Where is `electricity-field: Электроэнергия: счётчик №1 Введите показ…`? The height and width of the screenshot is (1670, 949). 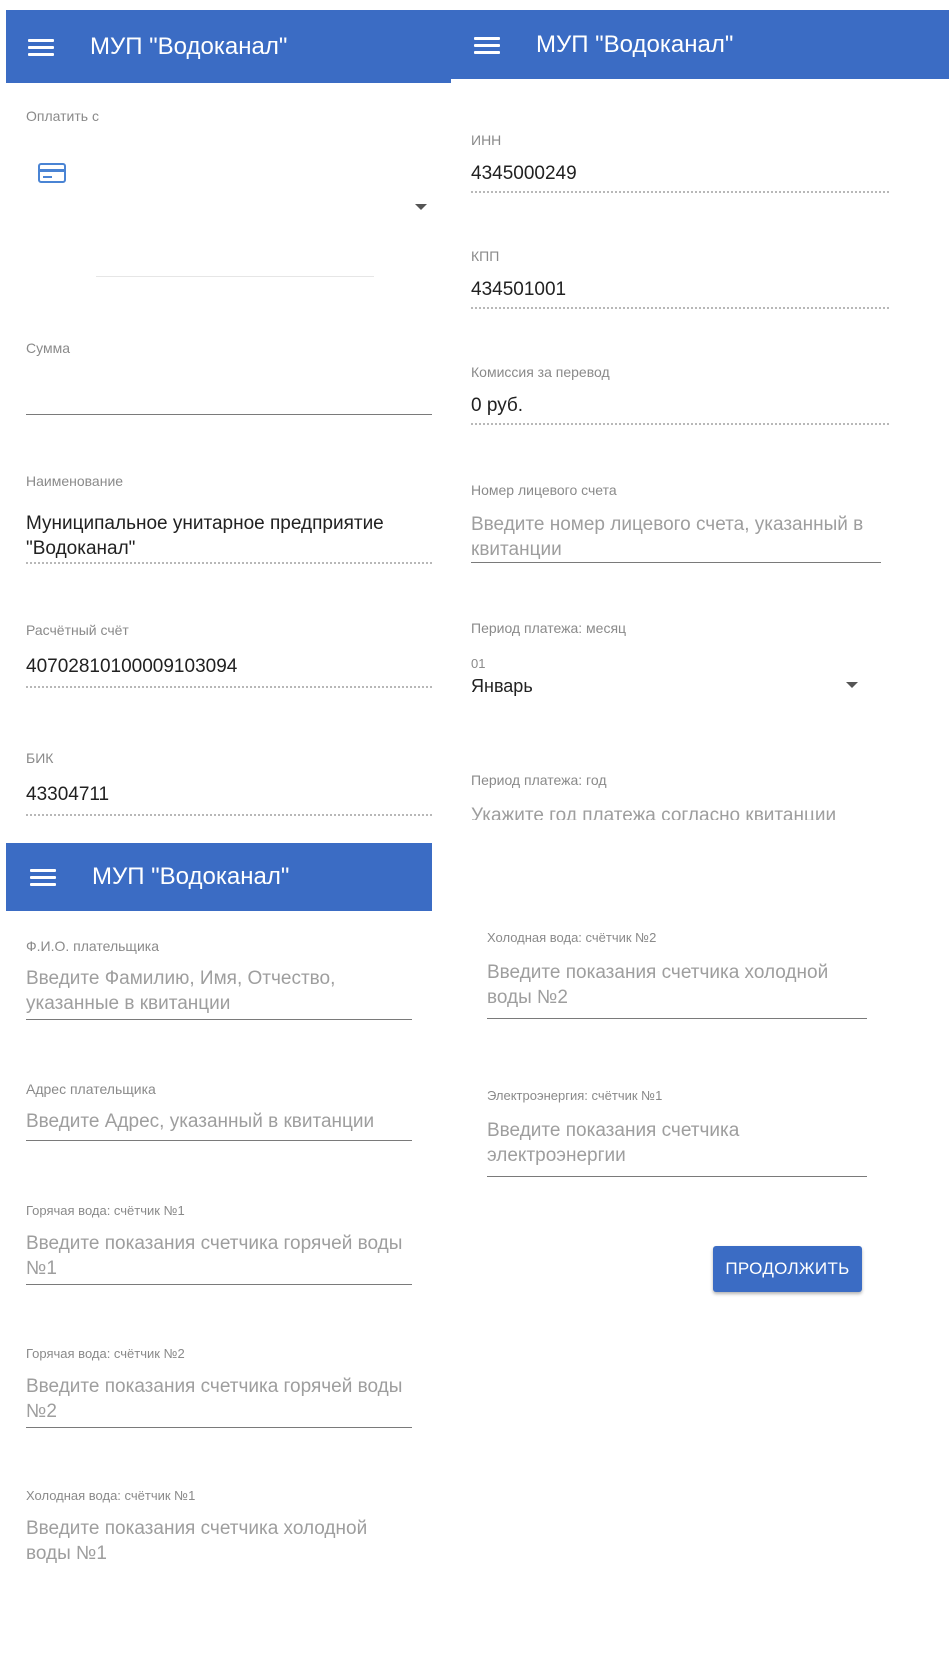 electricity-field: Электроэнергия: счётчик №1 Введите показ… is located at coordinates (677, 1134).